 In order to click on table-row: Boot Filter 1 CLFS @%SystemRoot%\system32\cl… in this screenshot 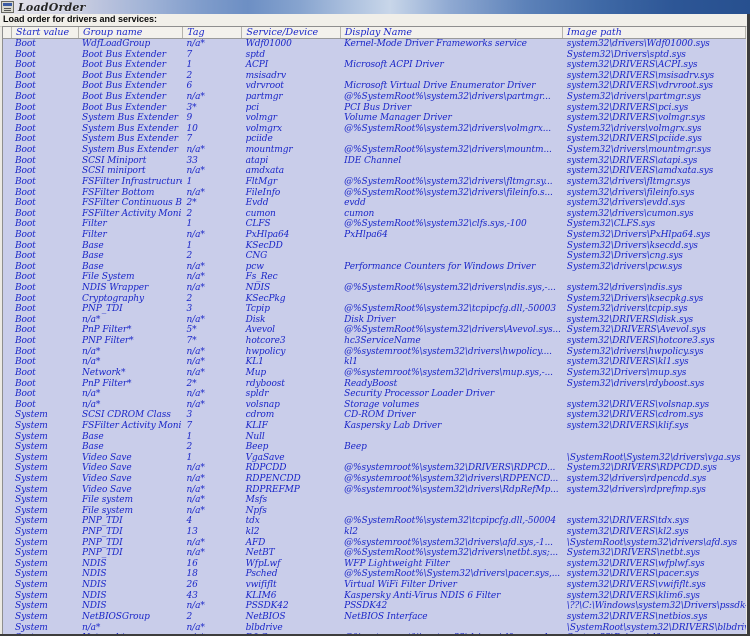, I will do `click(374, 224)`.